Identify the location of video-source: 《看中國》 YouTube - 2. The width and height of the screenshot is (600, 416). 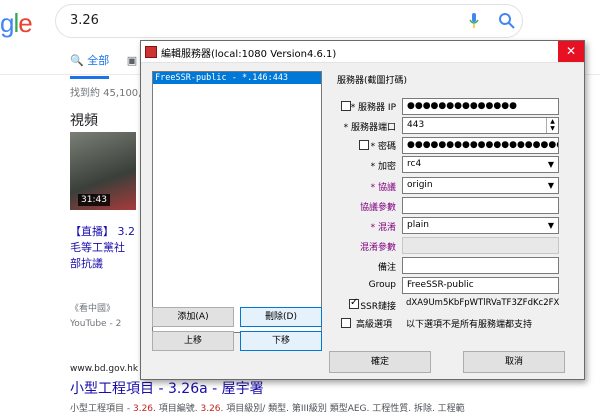
(95, 317).